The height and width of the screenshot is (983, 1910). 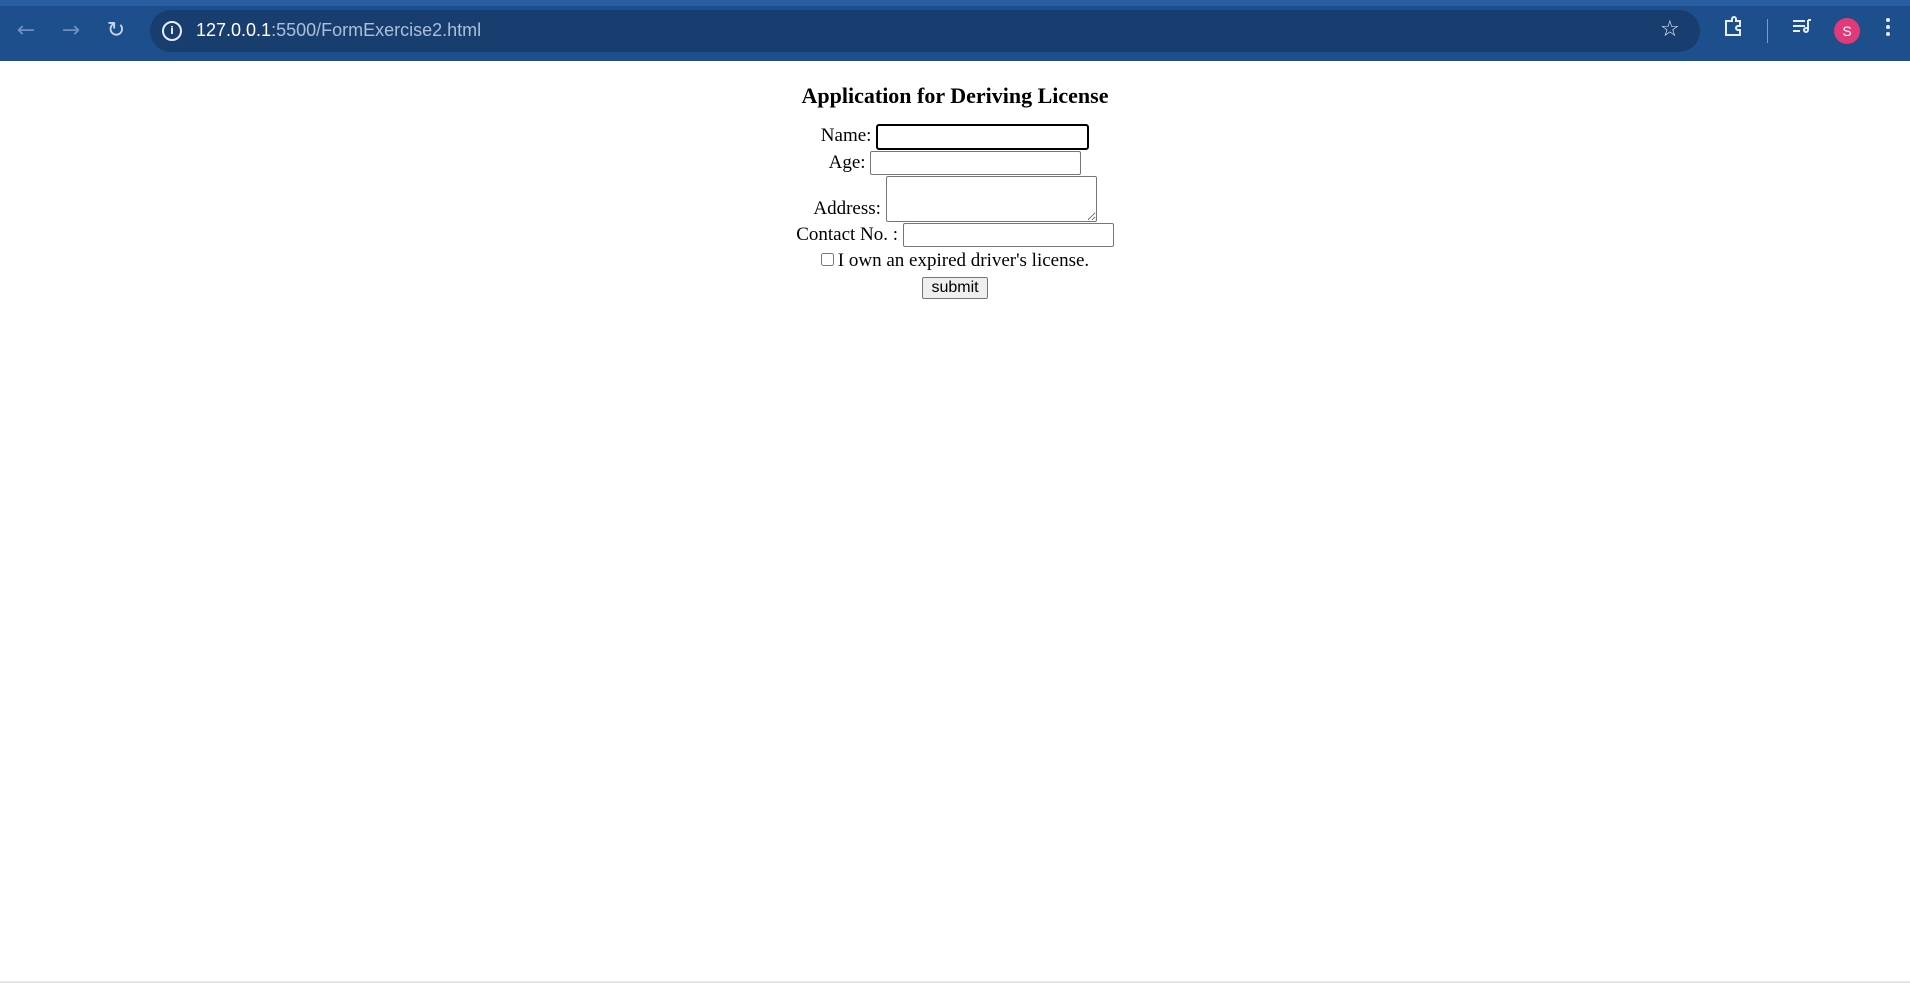 I want to click on url-path: :5500/FormExercise2.html, so click(x=376, y=30).